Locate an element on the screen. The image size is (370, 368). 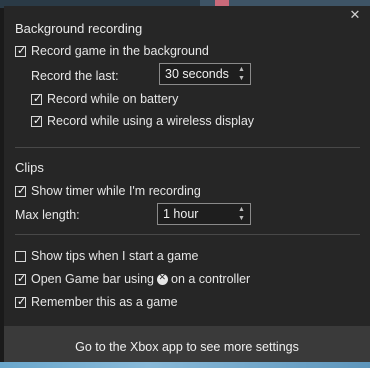
max-length-value: 1 hour is located at coordinates (181, 214).